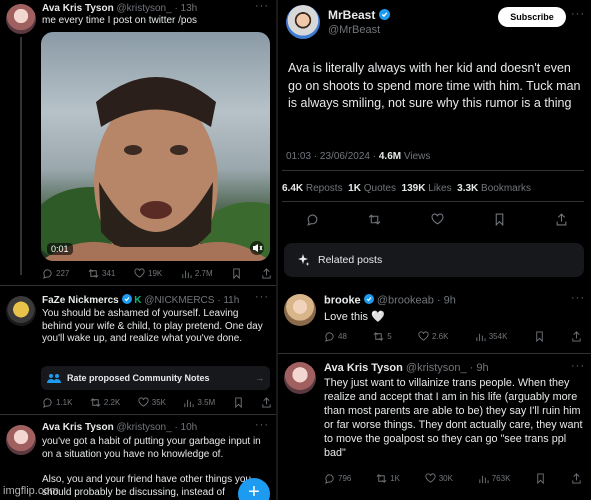  Describe the element at coordinates (532, 17) in the screenshot. I see `subscribe-button: Subscribe` at that location.